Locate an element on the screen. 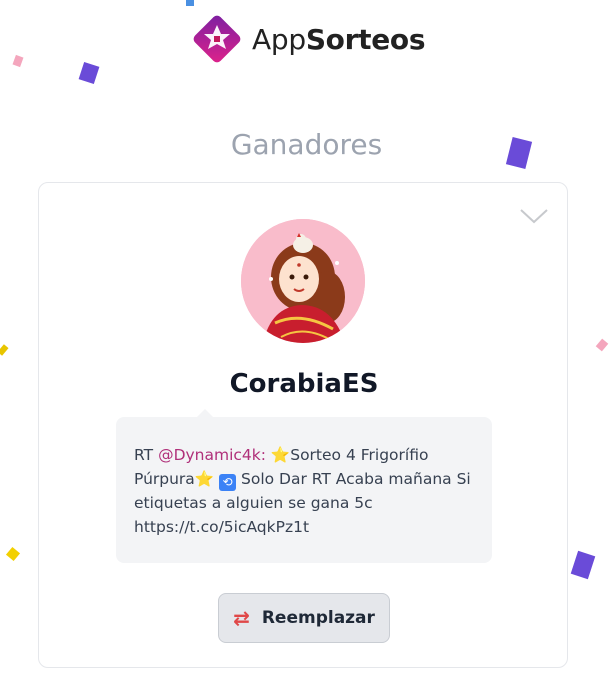  avatar is located at coordinates (303, 281).